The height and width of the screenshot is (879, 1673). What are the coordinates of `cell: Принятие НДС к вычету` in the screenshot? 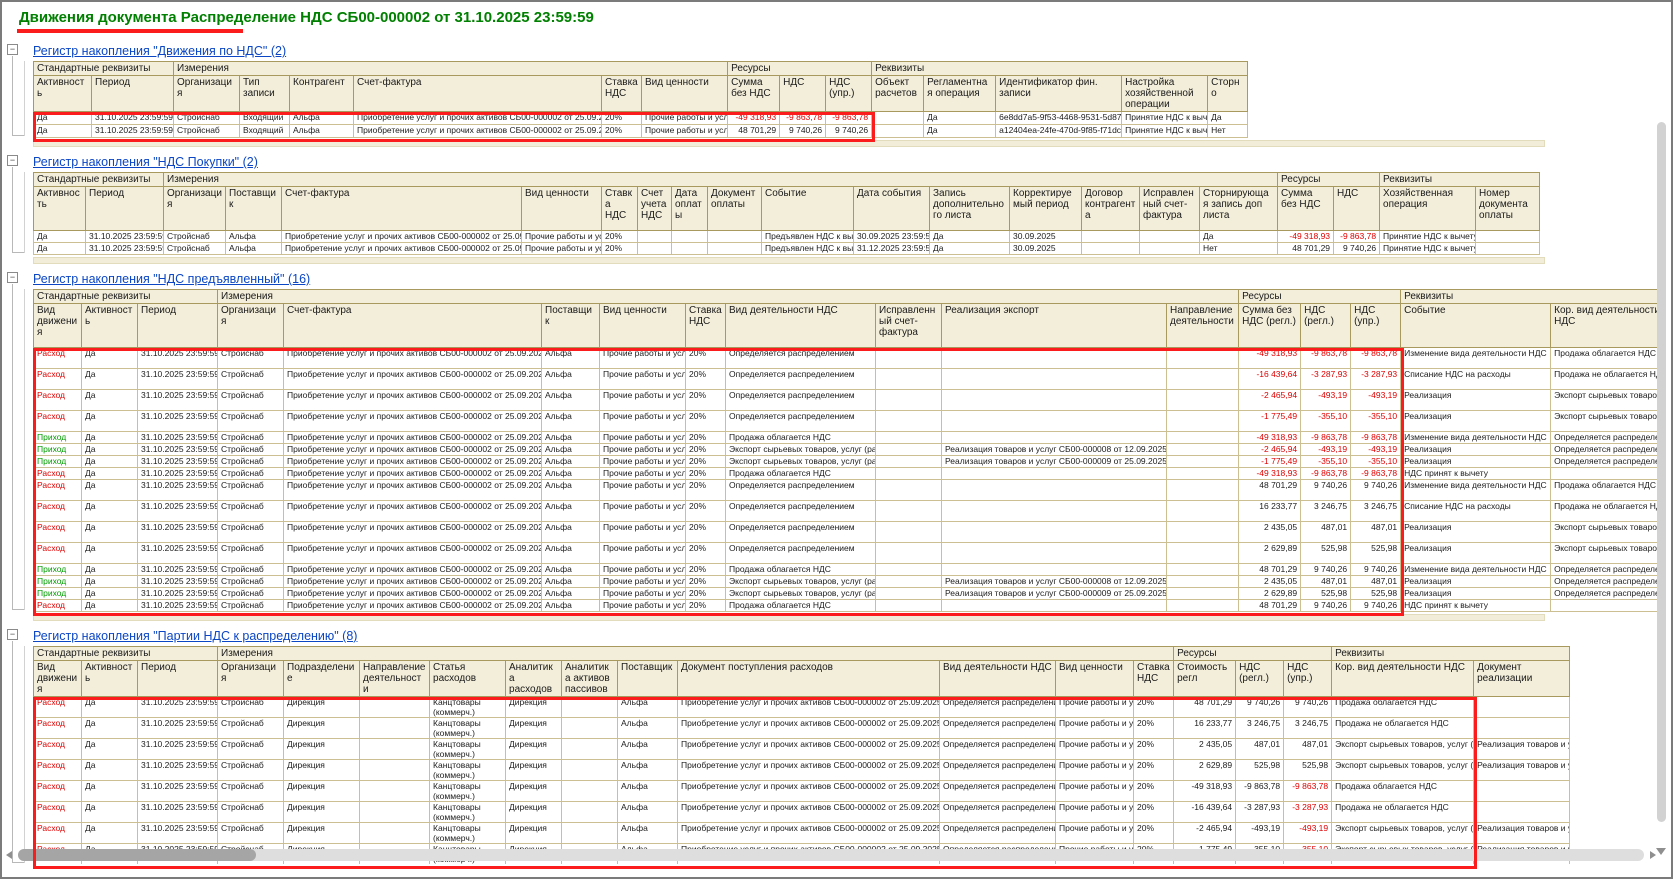 It's located at (1165, 131).